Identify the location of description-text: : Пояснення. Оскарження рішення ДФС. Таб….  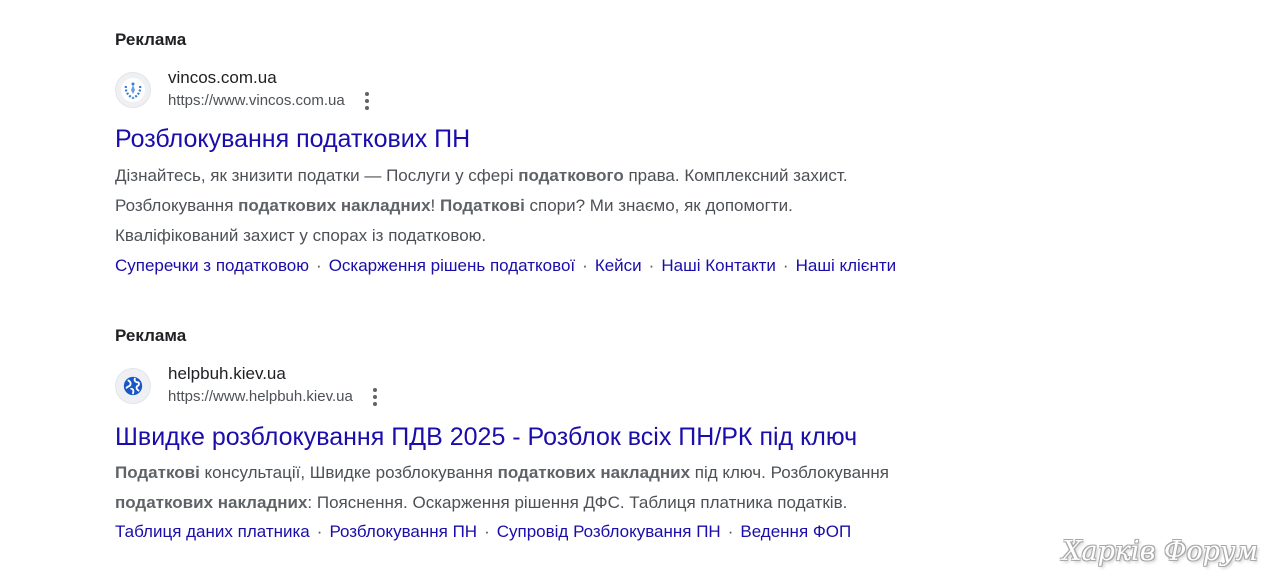
(577, 502).